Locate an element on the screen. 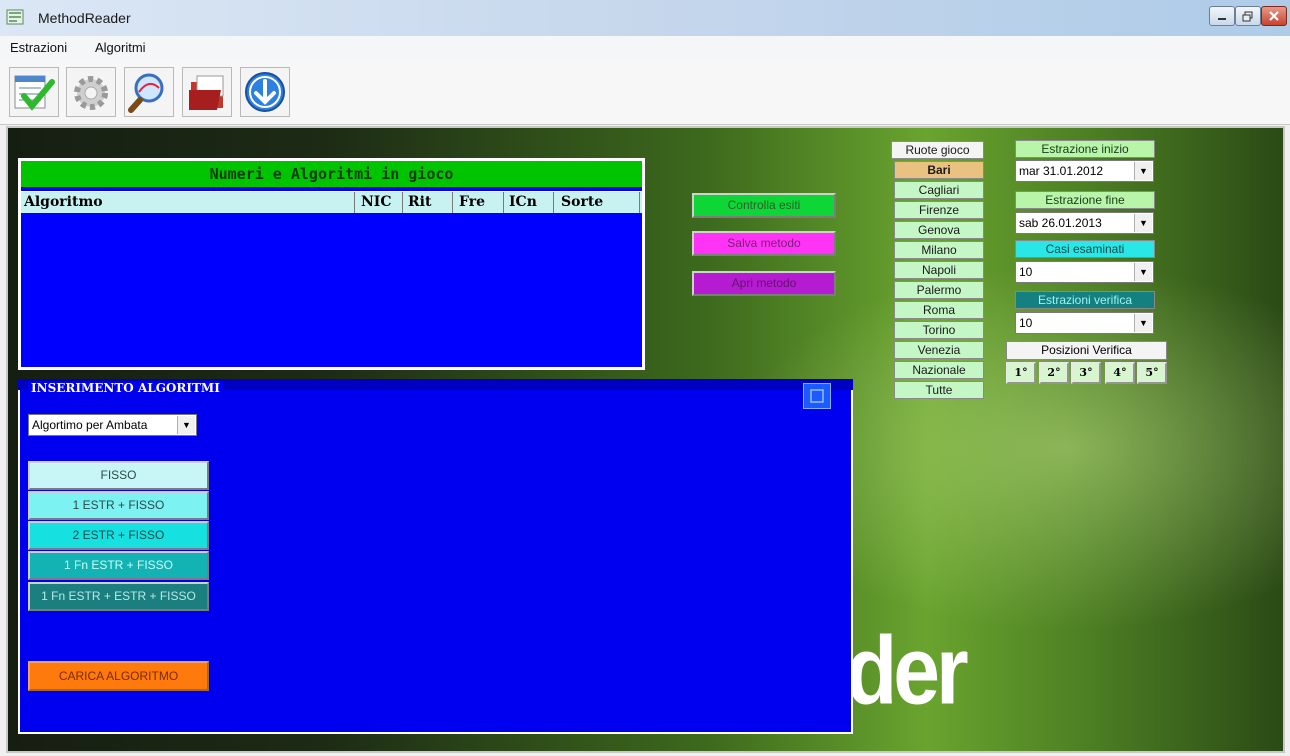  restore-icon is located at coordinates (1247, 16).